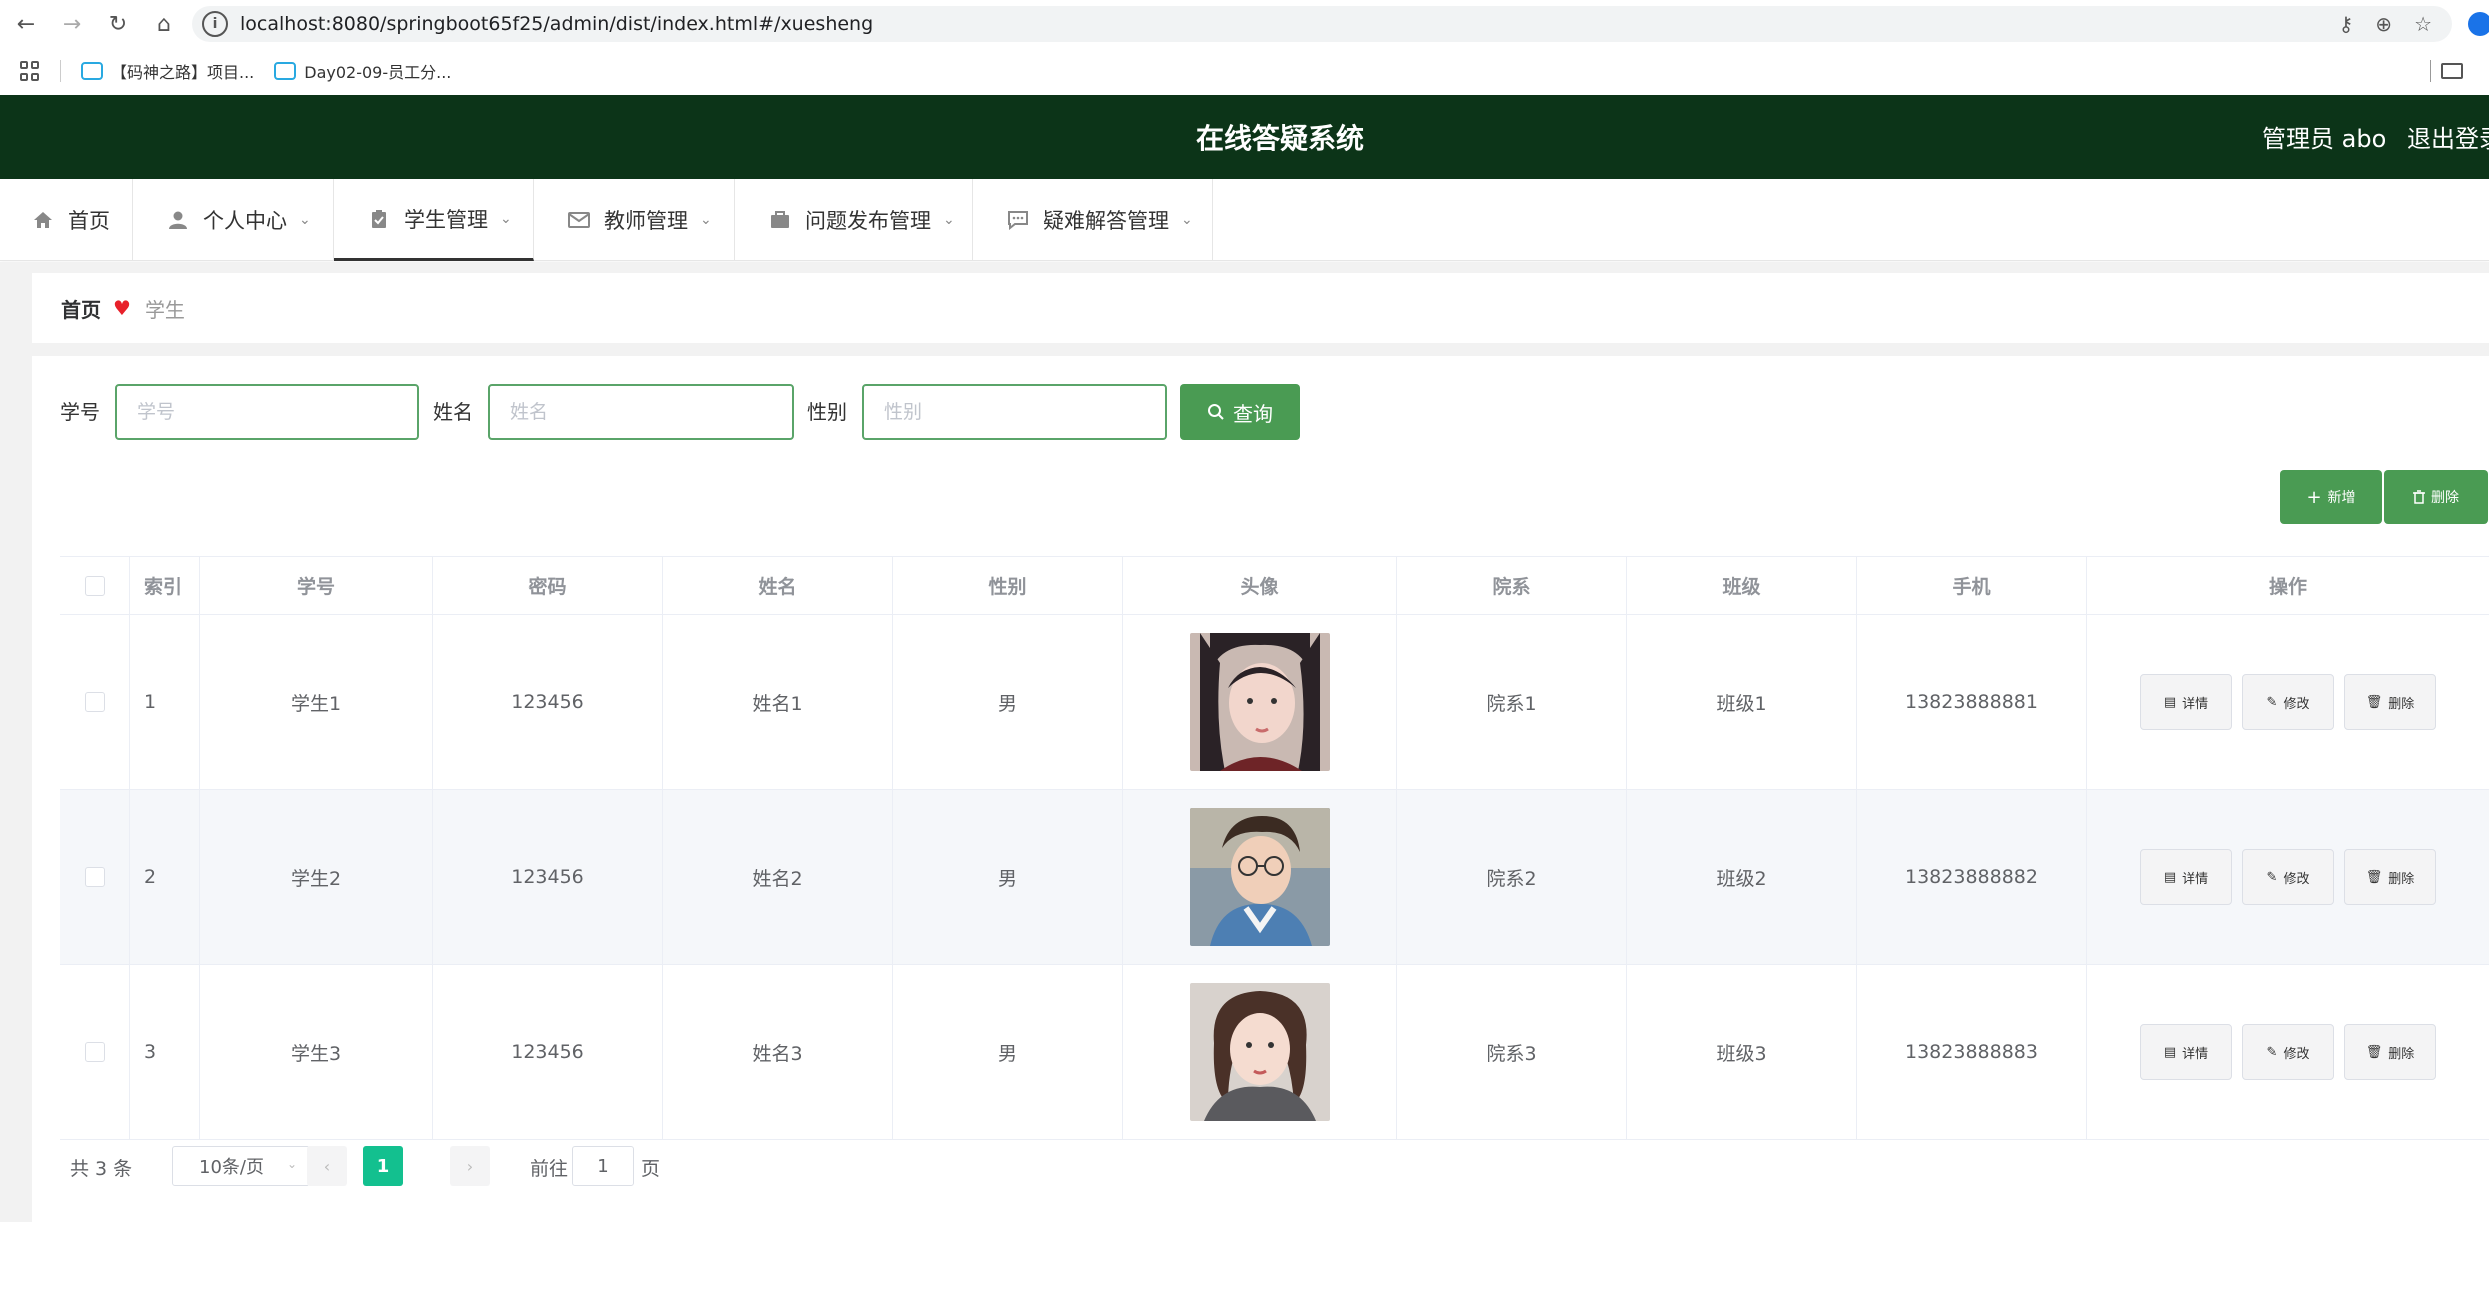 The width and height of the screenshot is (2489, 1296). I want to click on actions-cell: ▤ 详情 ✎ 修改 🗑︎ 删除, so click(2288, 702).